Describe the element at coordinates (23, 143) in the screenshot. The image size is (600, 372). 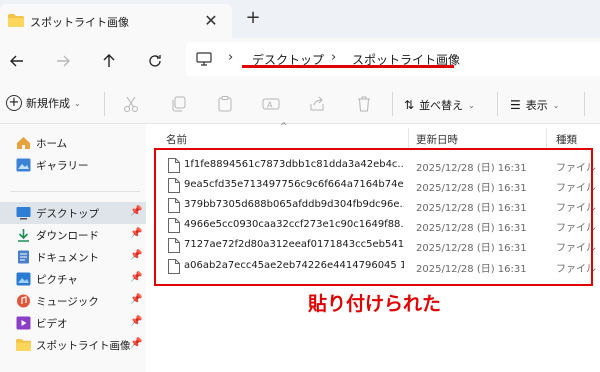
I see `home-icon` at that location.